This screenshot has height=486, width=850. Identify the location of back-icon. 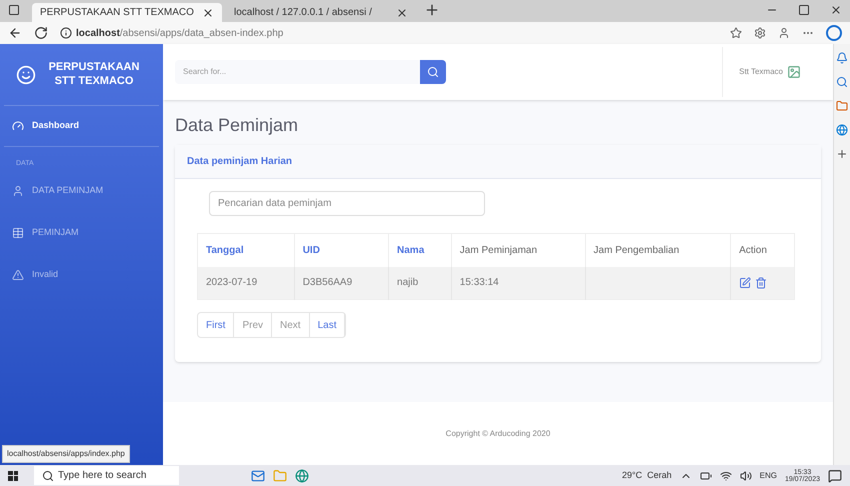
(15, 33).